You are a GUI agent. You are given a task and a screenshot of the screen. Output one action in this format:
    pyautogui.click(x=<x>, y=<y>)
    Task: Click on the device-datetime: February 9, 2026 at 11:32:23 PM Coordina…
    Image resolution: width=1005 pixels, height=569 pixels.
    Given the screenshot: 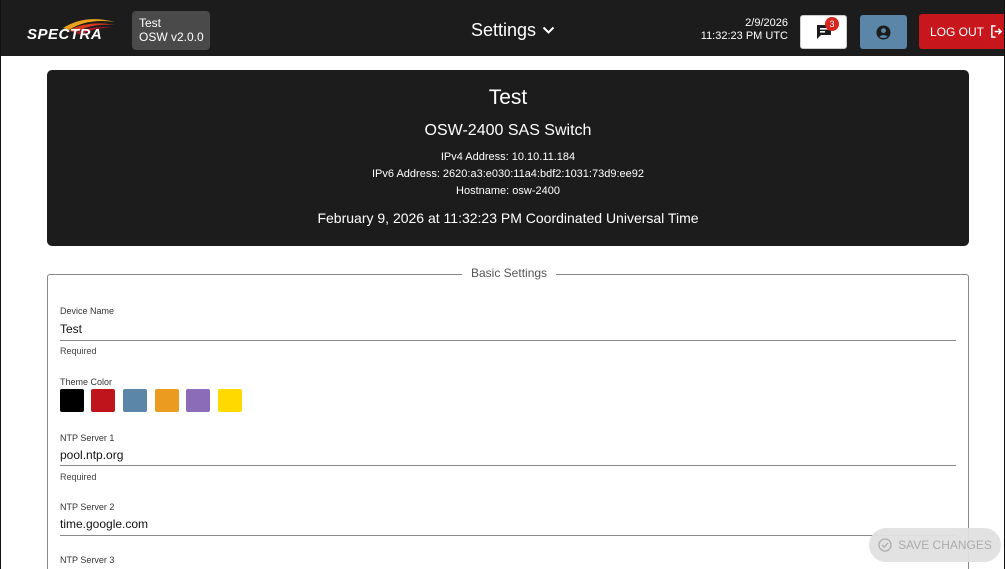 What is the action you would take?
    pyautogui.click(x=508, y=218)
    